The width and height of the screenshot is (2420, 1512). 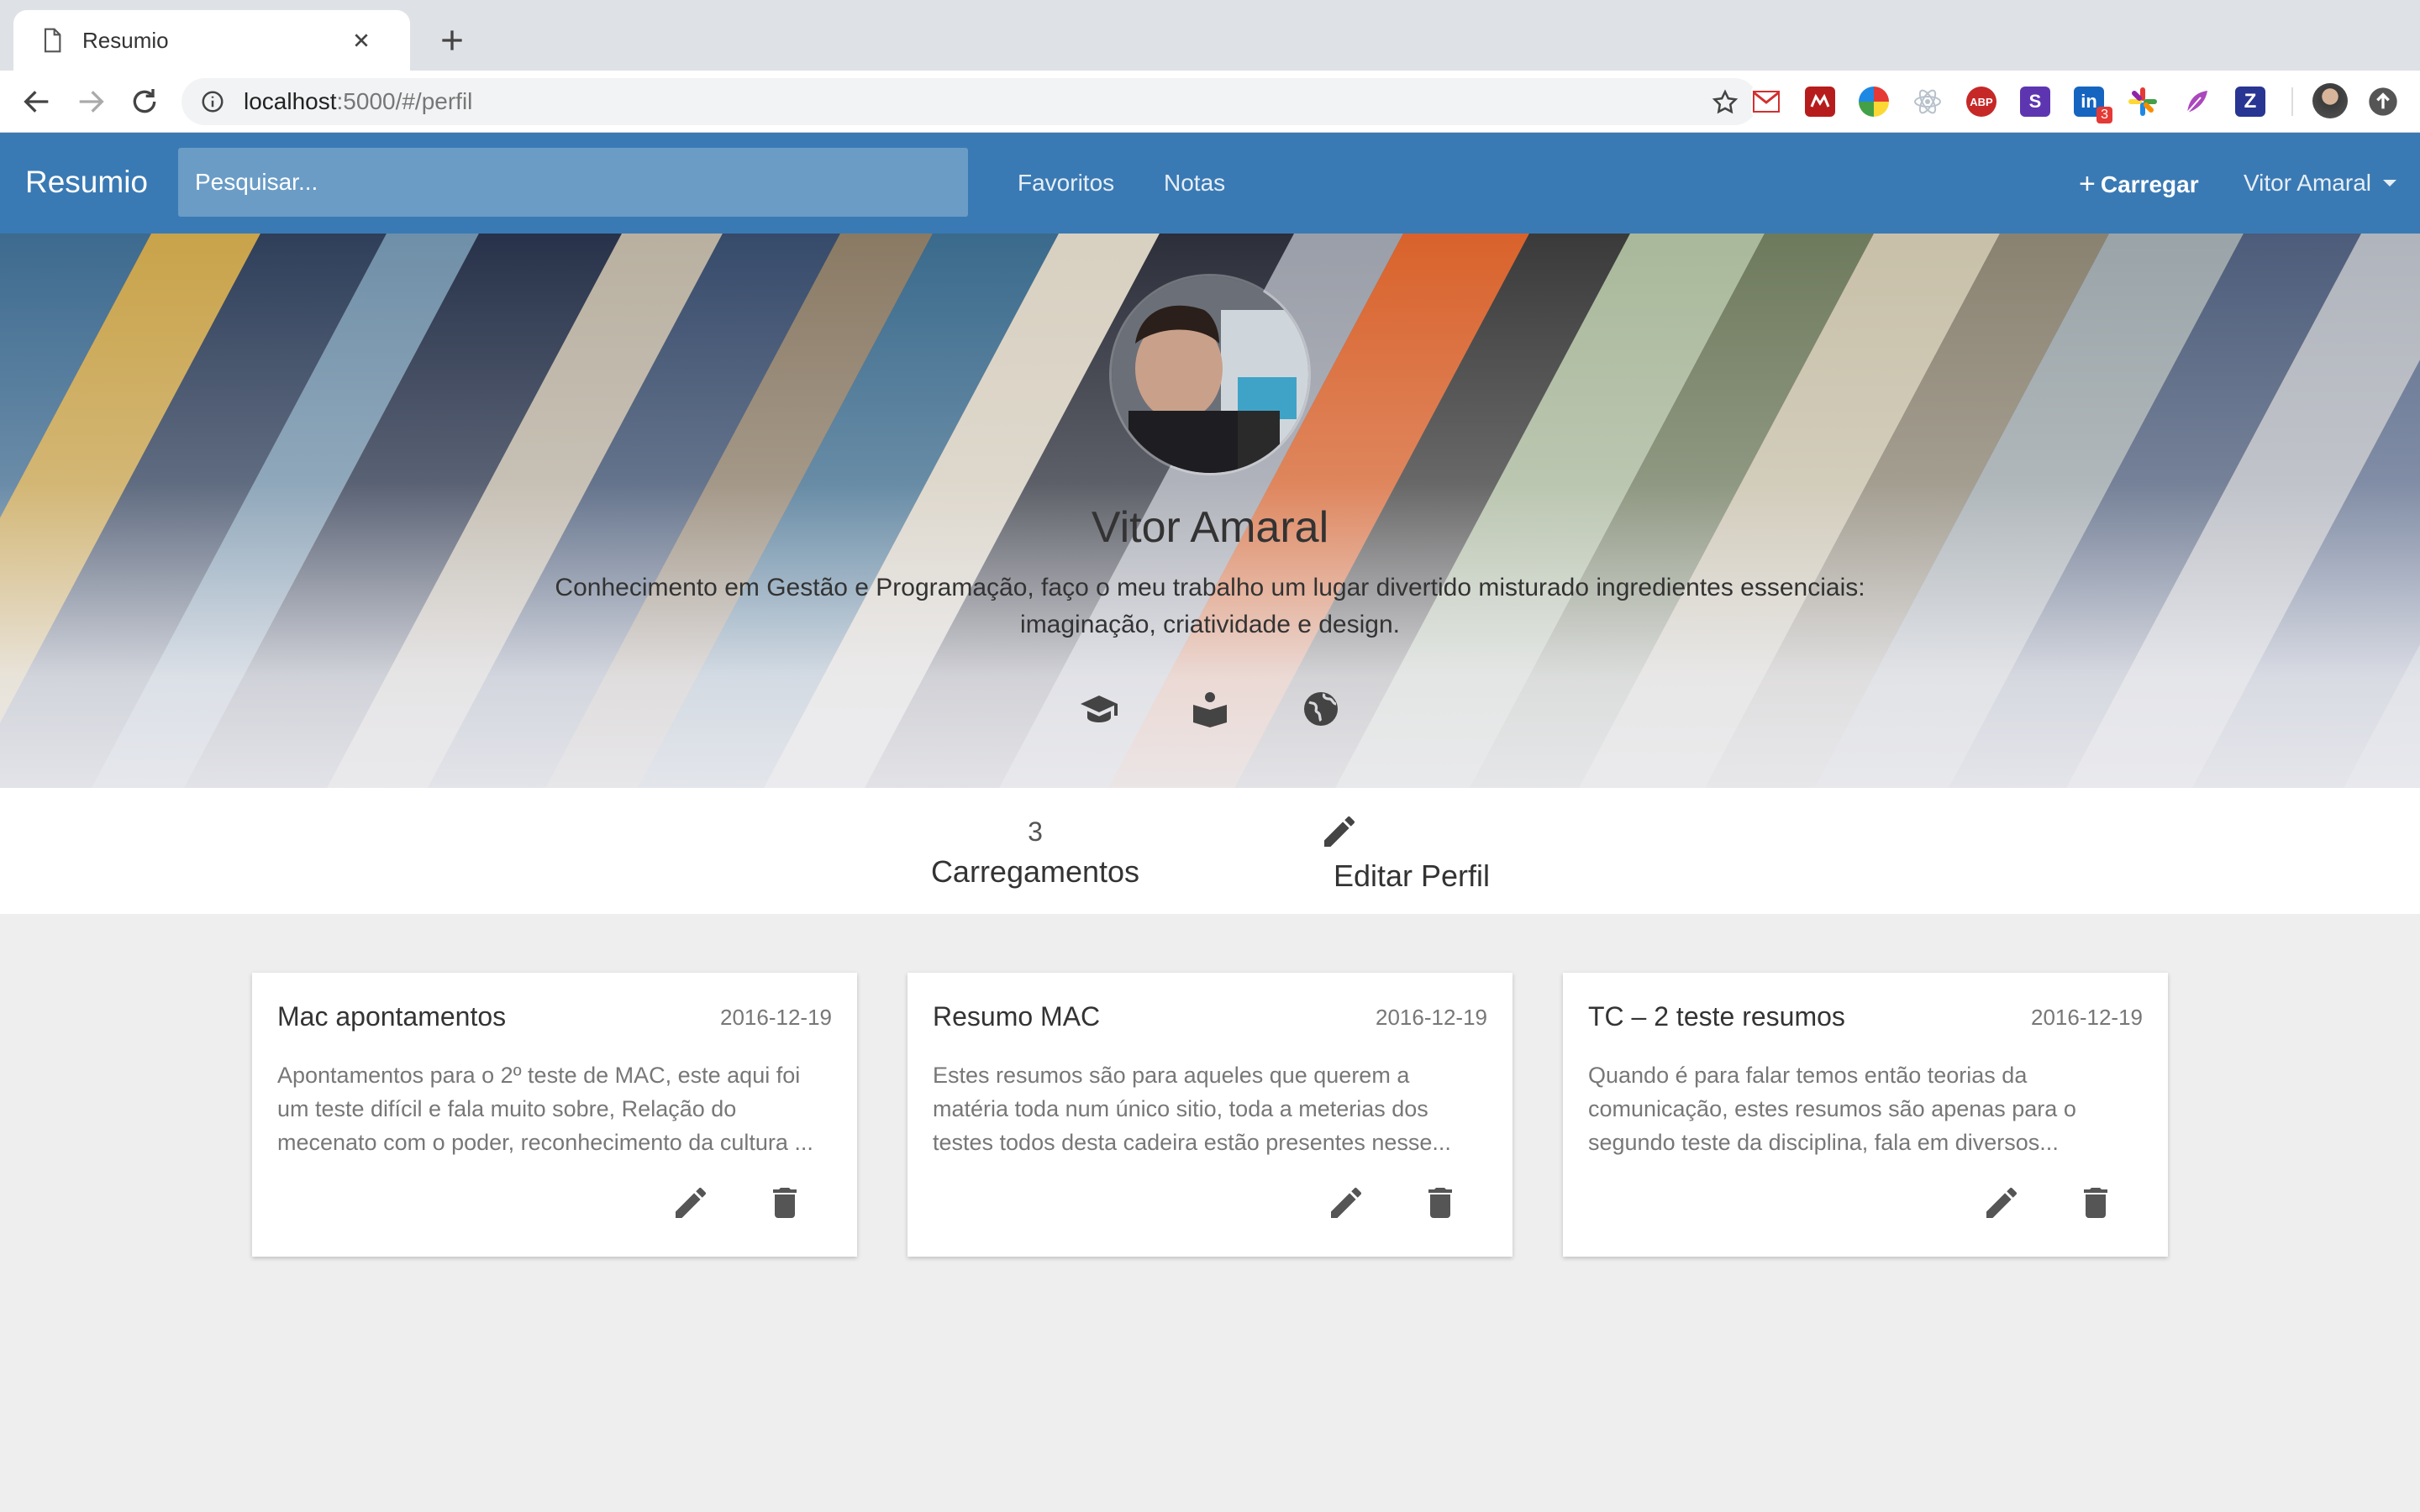 I want to click on adblock-plus-extension-icon: ABP, so click(x=1981, y=102).